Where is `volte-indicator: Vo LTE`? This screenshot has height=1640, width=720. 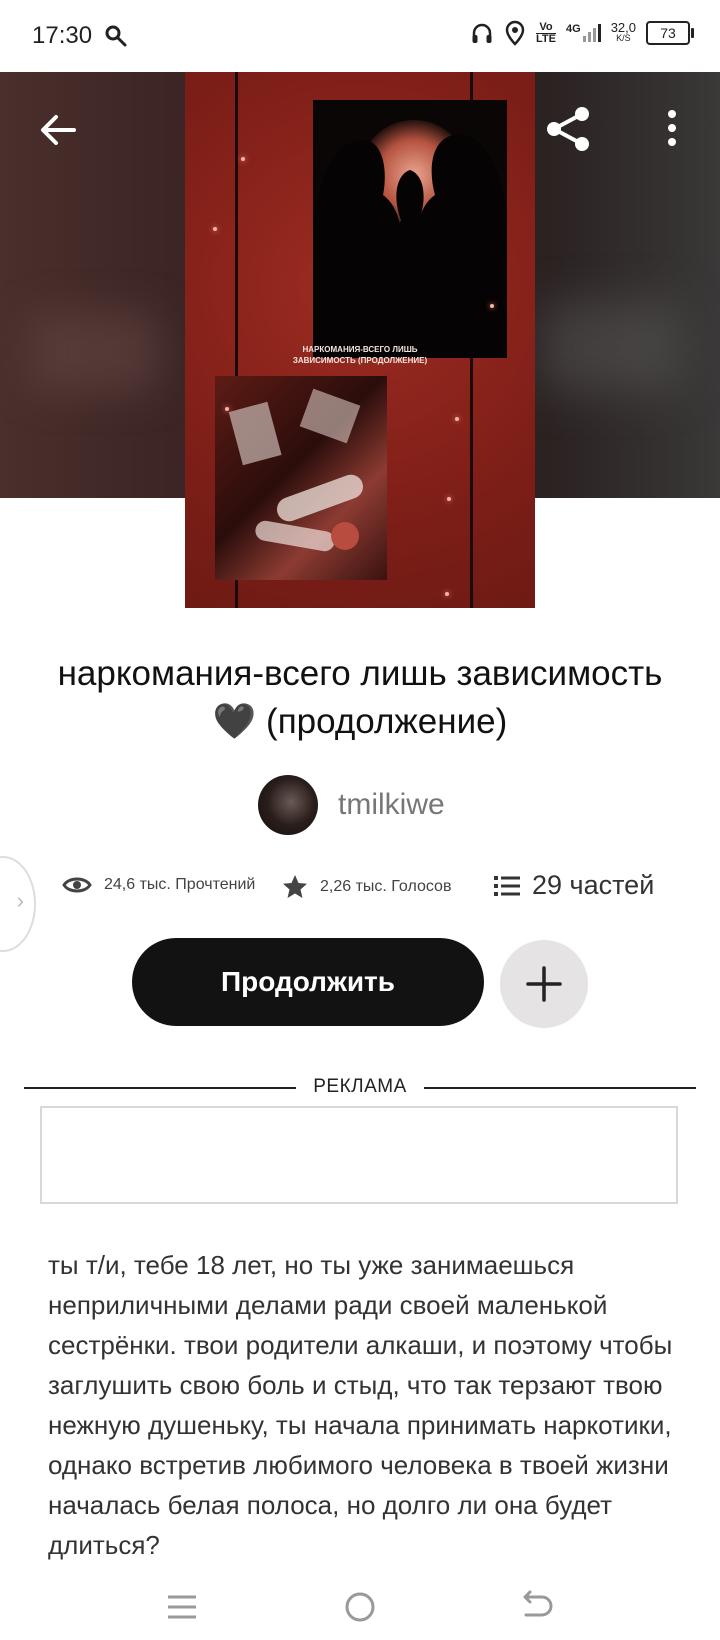 volte-indicator: Vo LTE is located at coordinates (546, 32).